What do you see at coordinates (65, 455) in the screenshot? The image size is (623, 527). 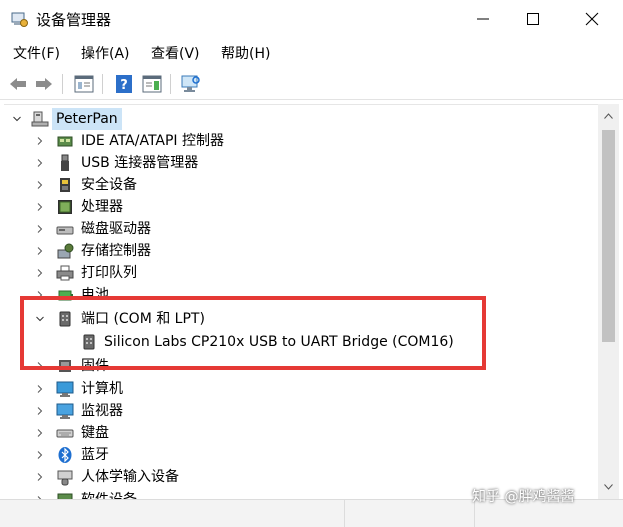 I see `bluetooth-icon` at bounding box center [65, 455].